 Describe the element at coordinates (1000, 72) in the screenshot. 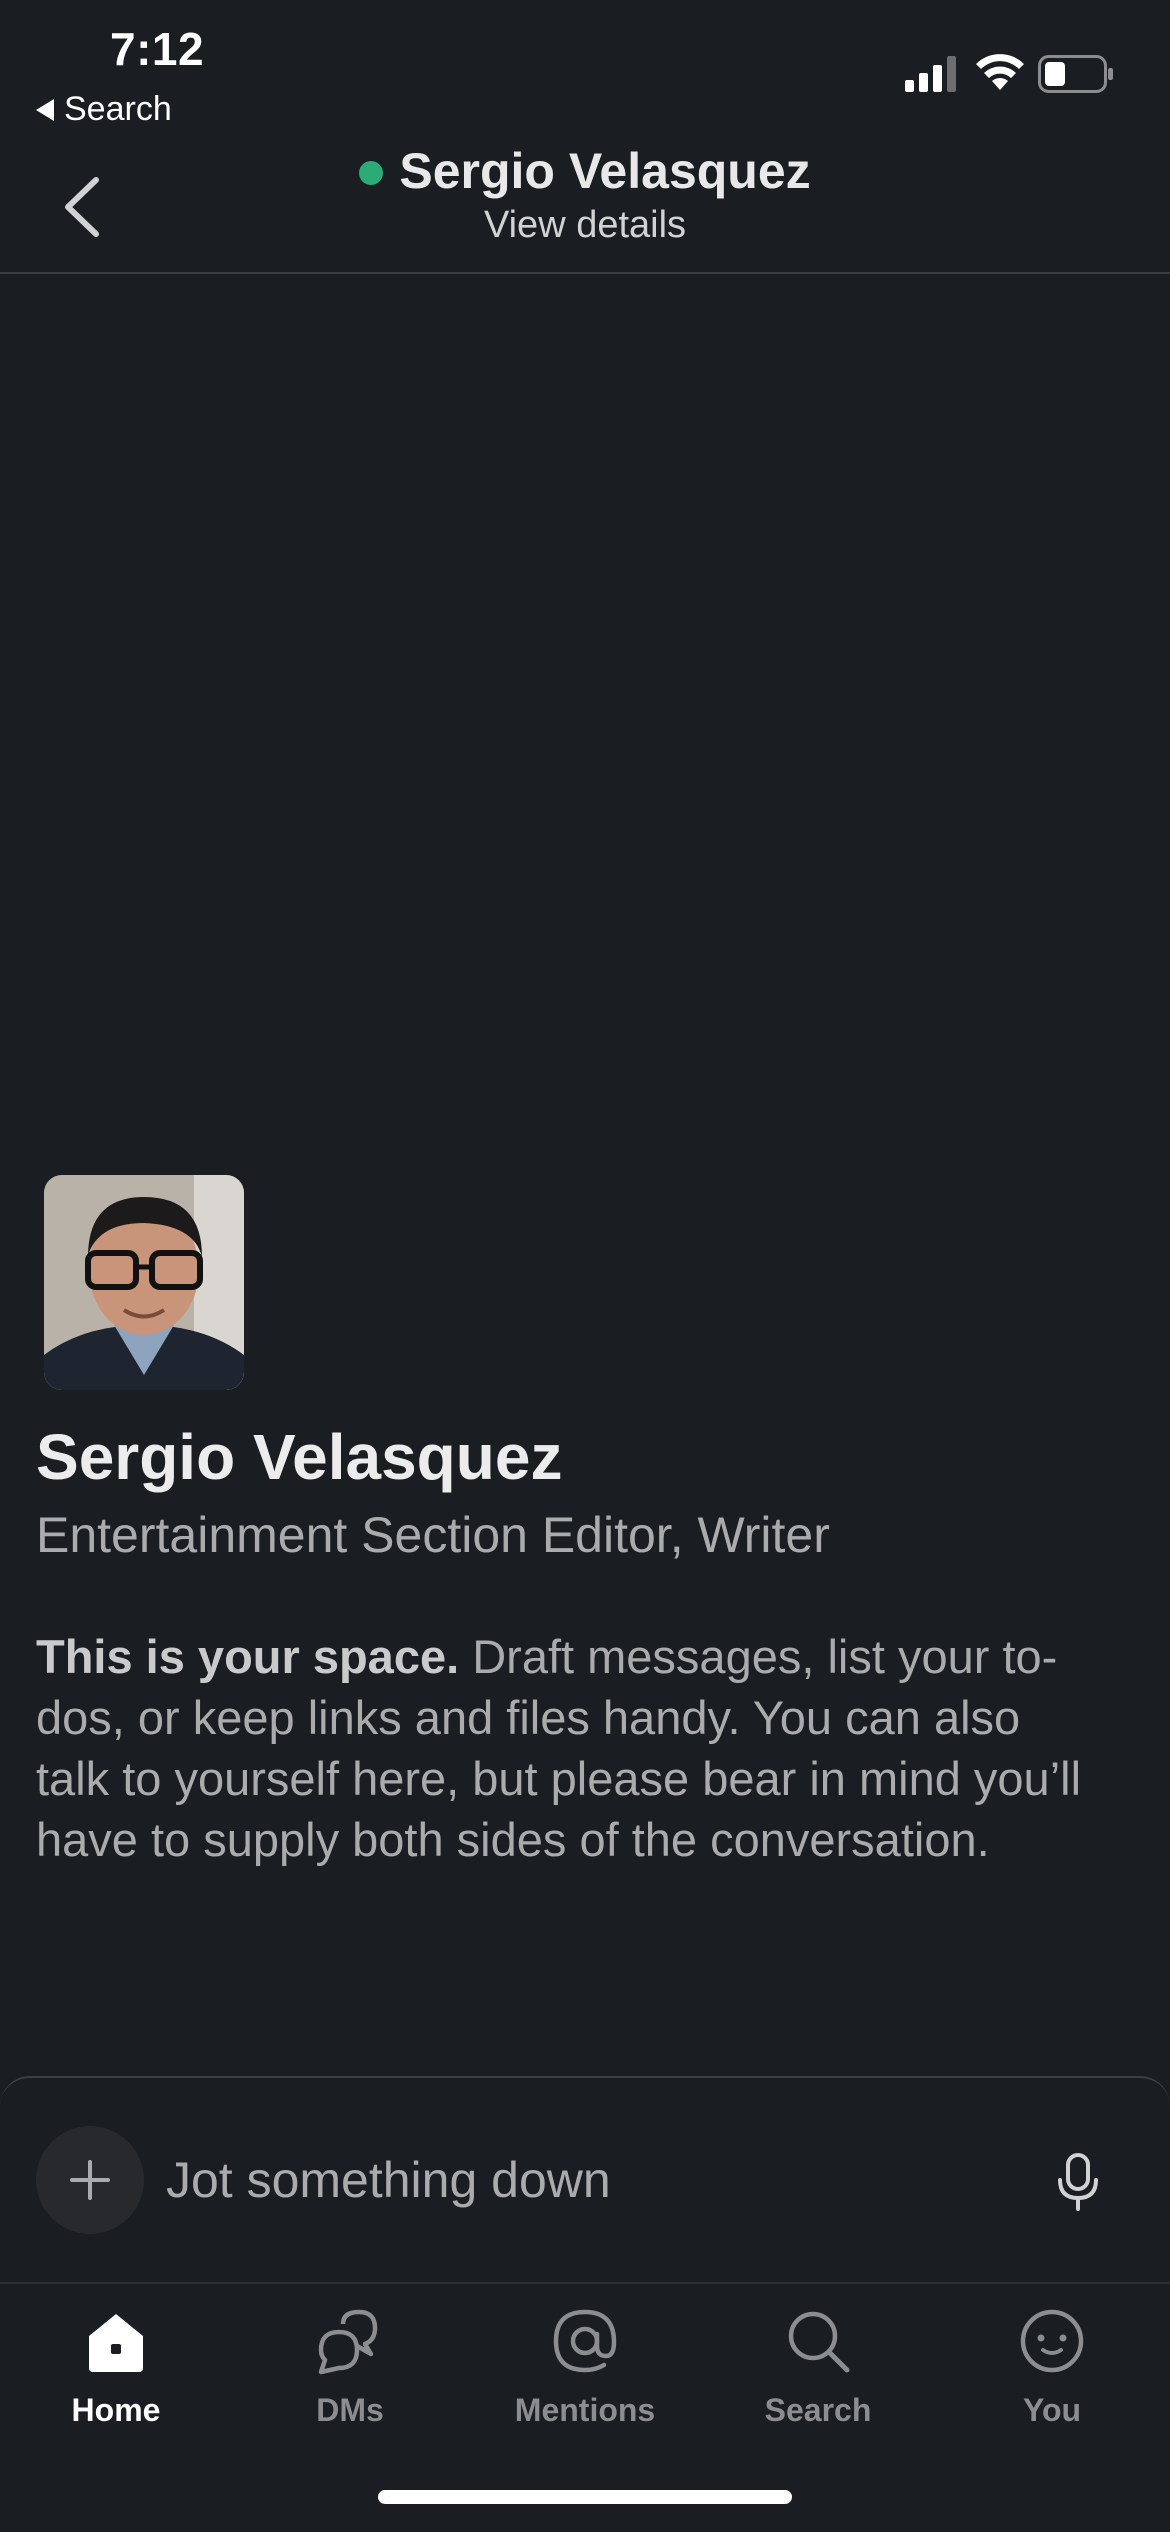

I see `wifi-icon` at that location.